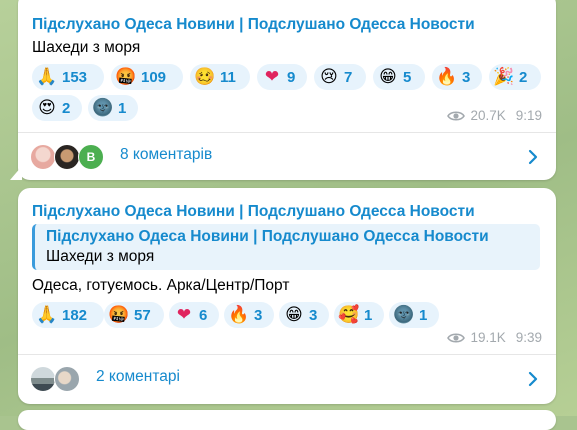 Image resolution: width=577 pixels, height=430 pixels. I want to click on reaction-party-popper: 🎉 2, so click(515, 77).